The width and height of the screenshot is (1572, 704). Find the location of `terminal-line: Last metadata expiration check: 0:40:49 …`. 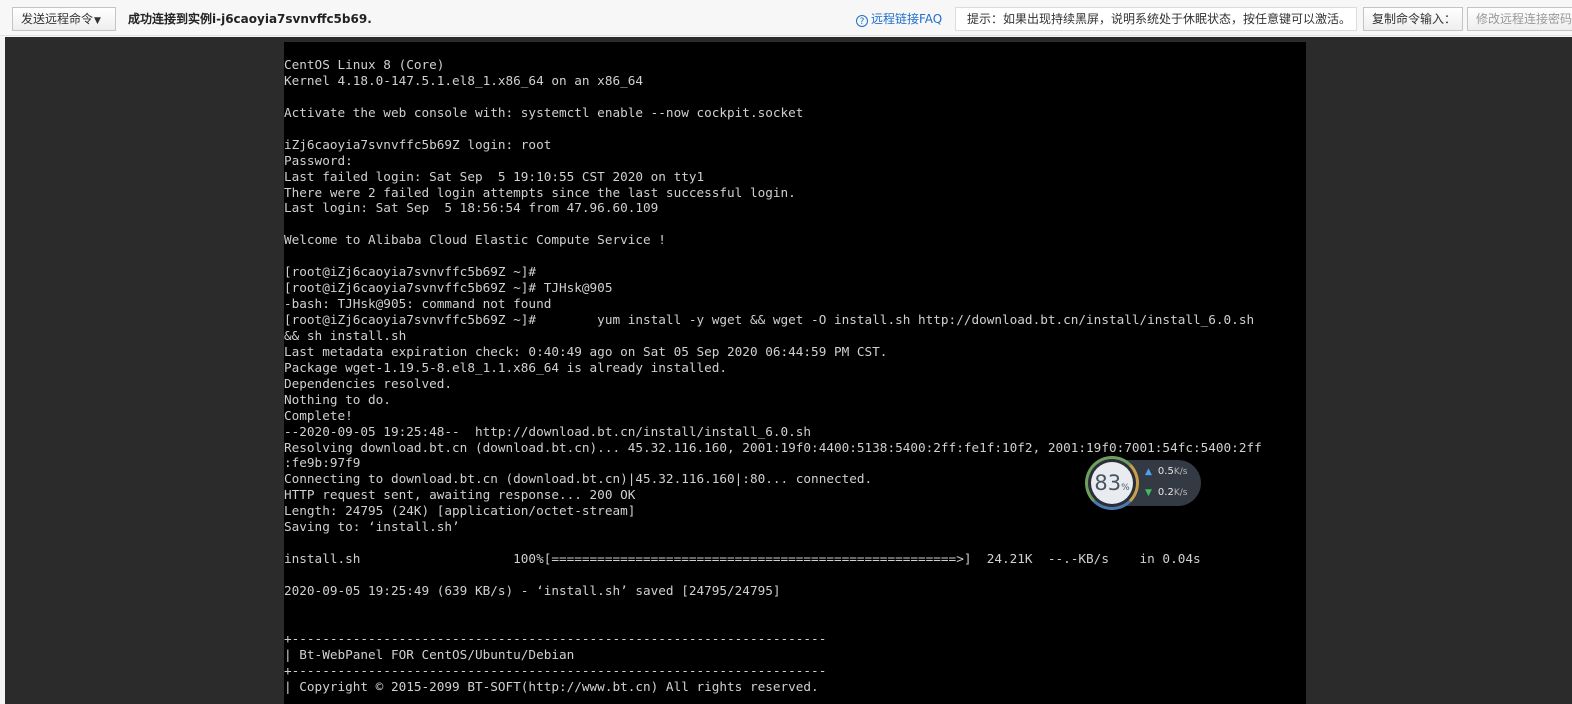

terminal-line: Last metadata expiration check: 0:40:49 … is located at coordinates (586, 351).